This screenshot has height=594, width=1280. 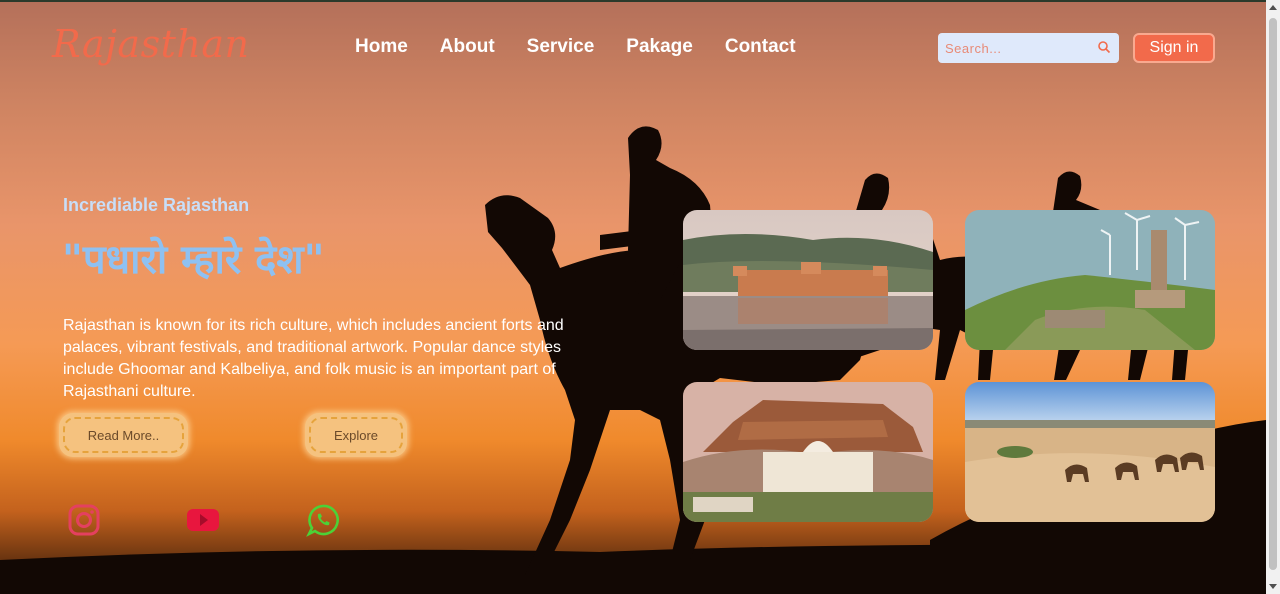 What do you see at coordinates (808, 452) in the screenshot?
I see `mehrangarh-fort-image` at bounding box center [808, 452].